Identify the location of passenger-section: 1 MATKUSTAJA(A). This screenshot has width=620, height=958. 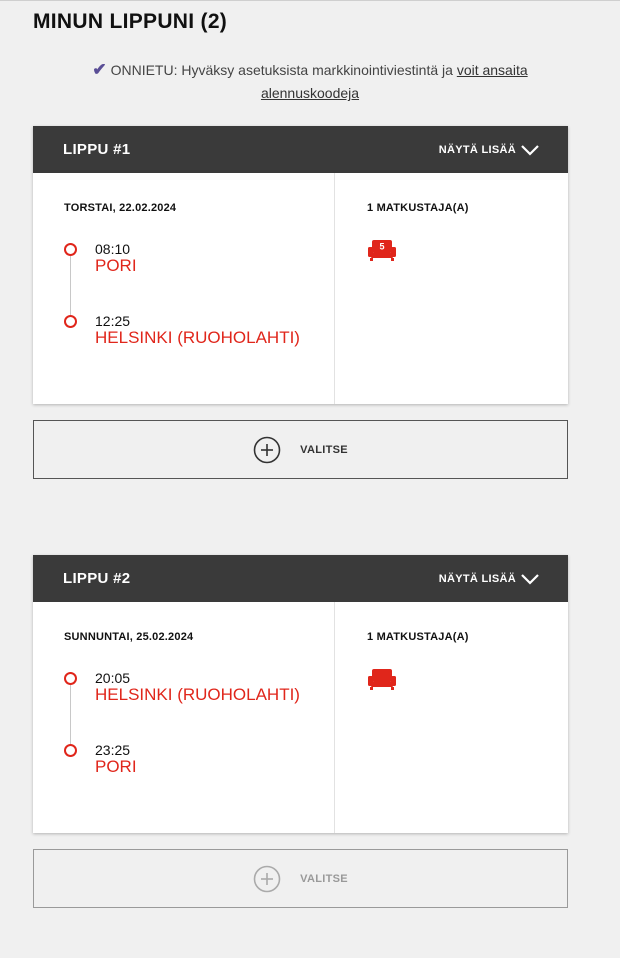
(451, 717).